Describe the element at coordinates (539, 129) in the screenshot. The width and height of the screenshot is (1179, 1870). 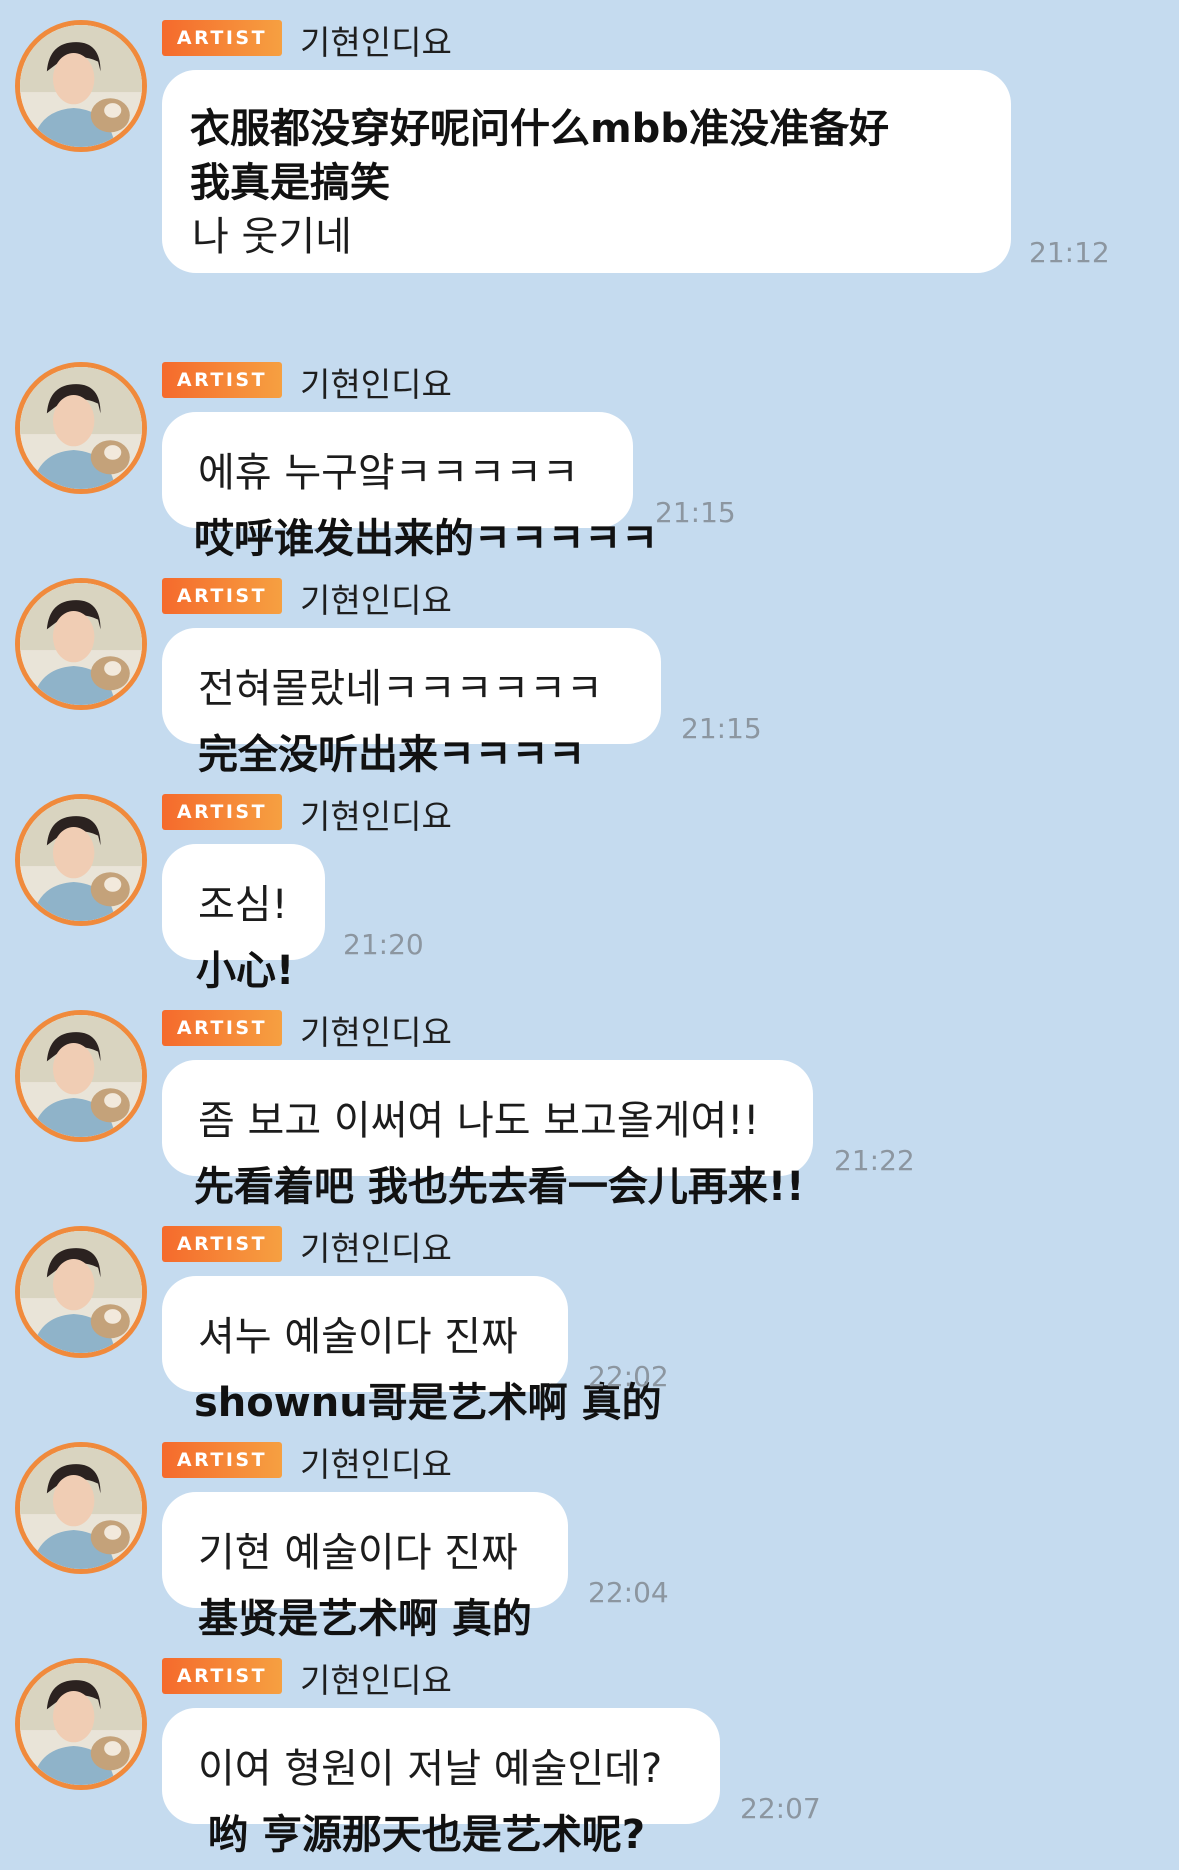
I see `message-translation-line1: 衣服都没穿好呢问什么mbb准没准备好` at that location.